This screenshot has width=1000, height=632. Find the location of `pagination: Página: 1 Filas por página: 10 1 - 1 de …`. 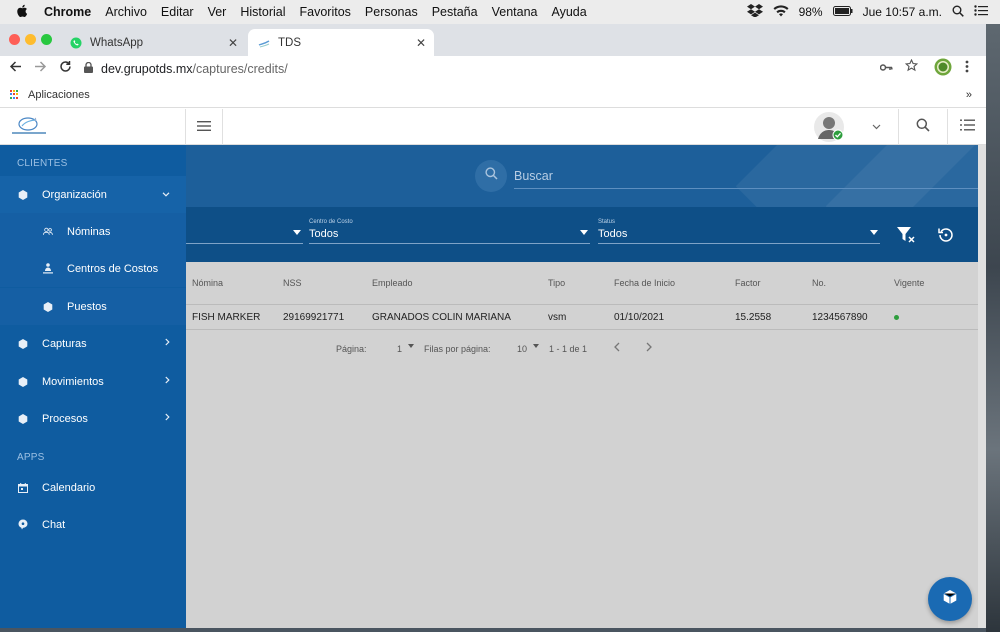

pagination: Página: 1 Filas por página: 10 1 - 1 de … is located at coordinates (582, 350).